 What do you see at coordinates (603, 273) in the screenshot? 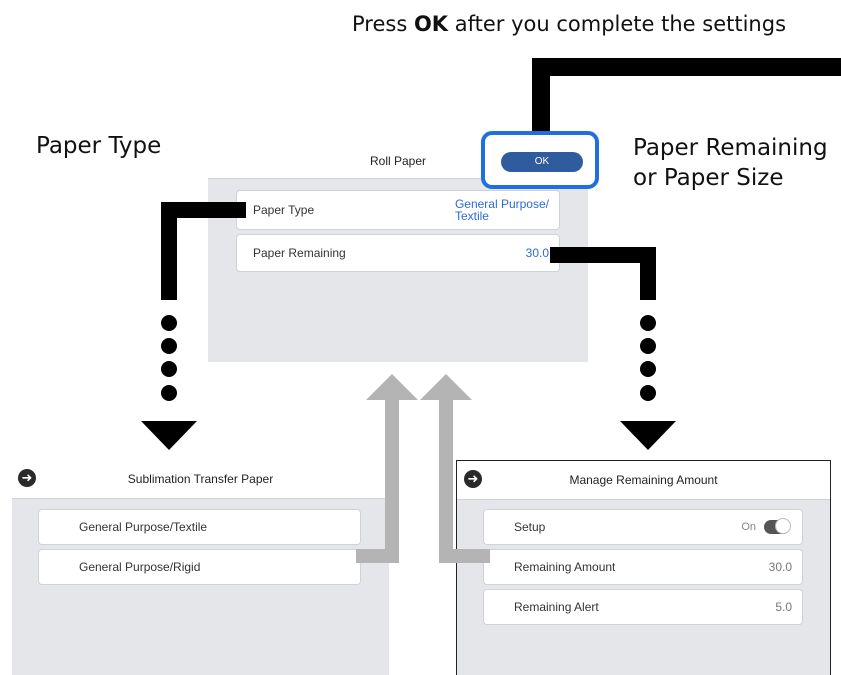
I see `paper-remaining-connector-line` at bounding box center [603, 273].